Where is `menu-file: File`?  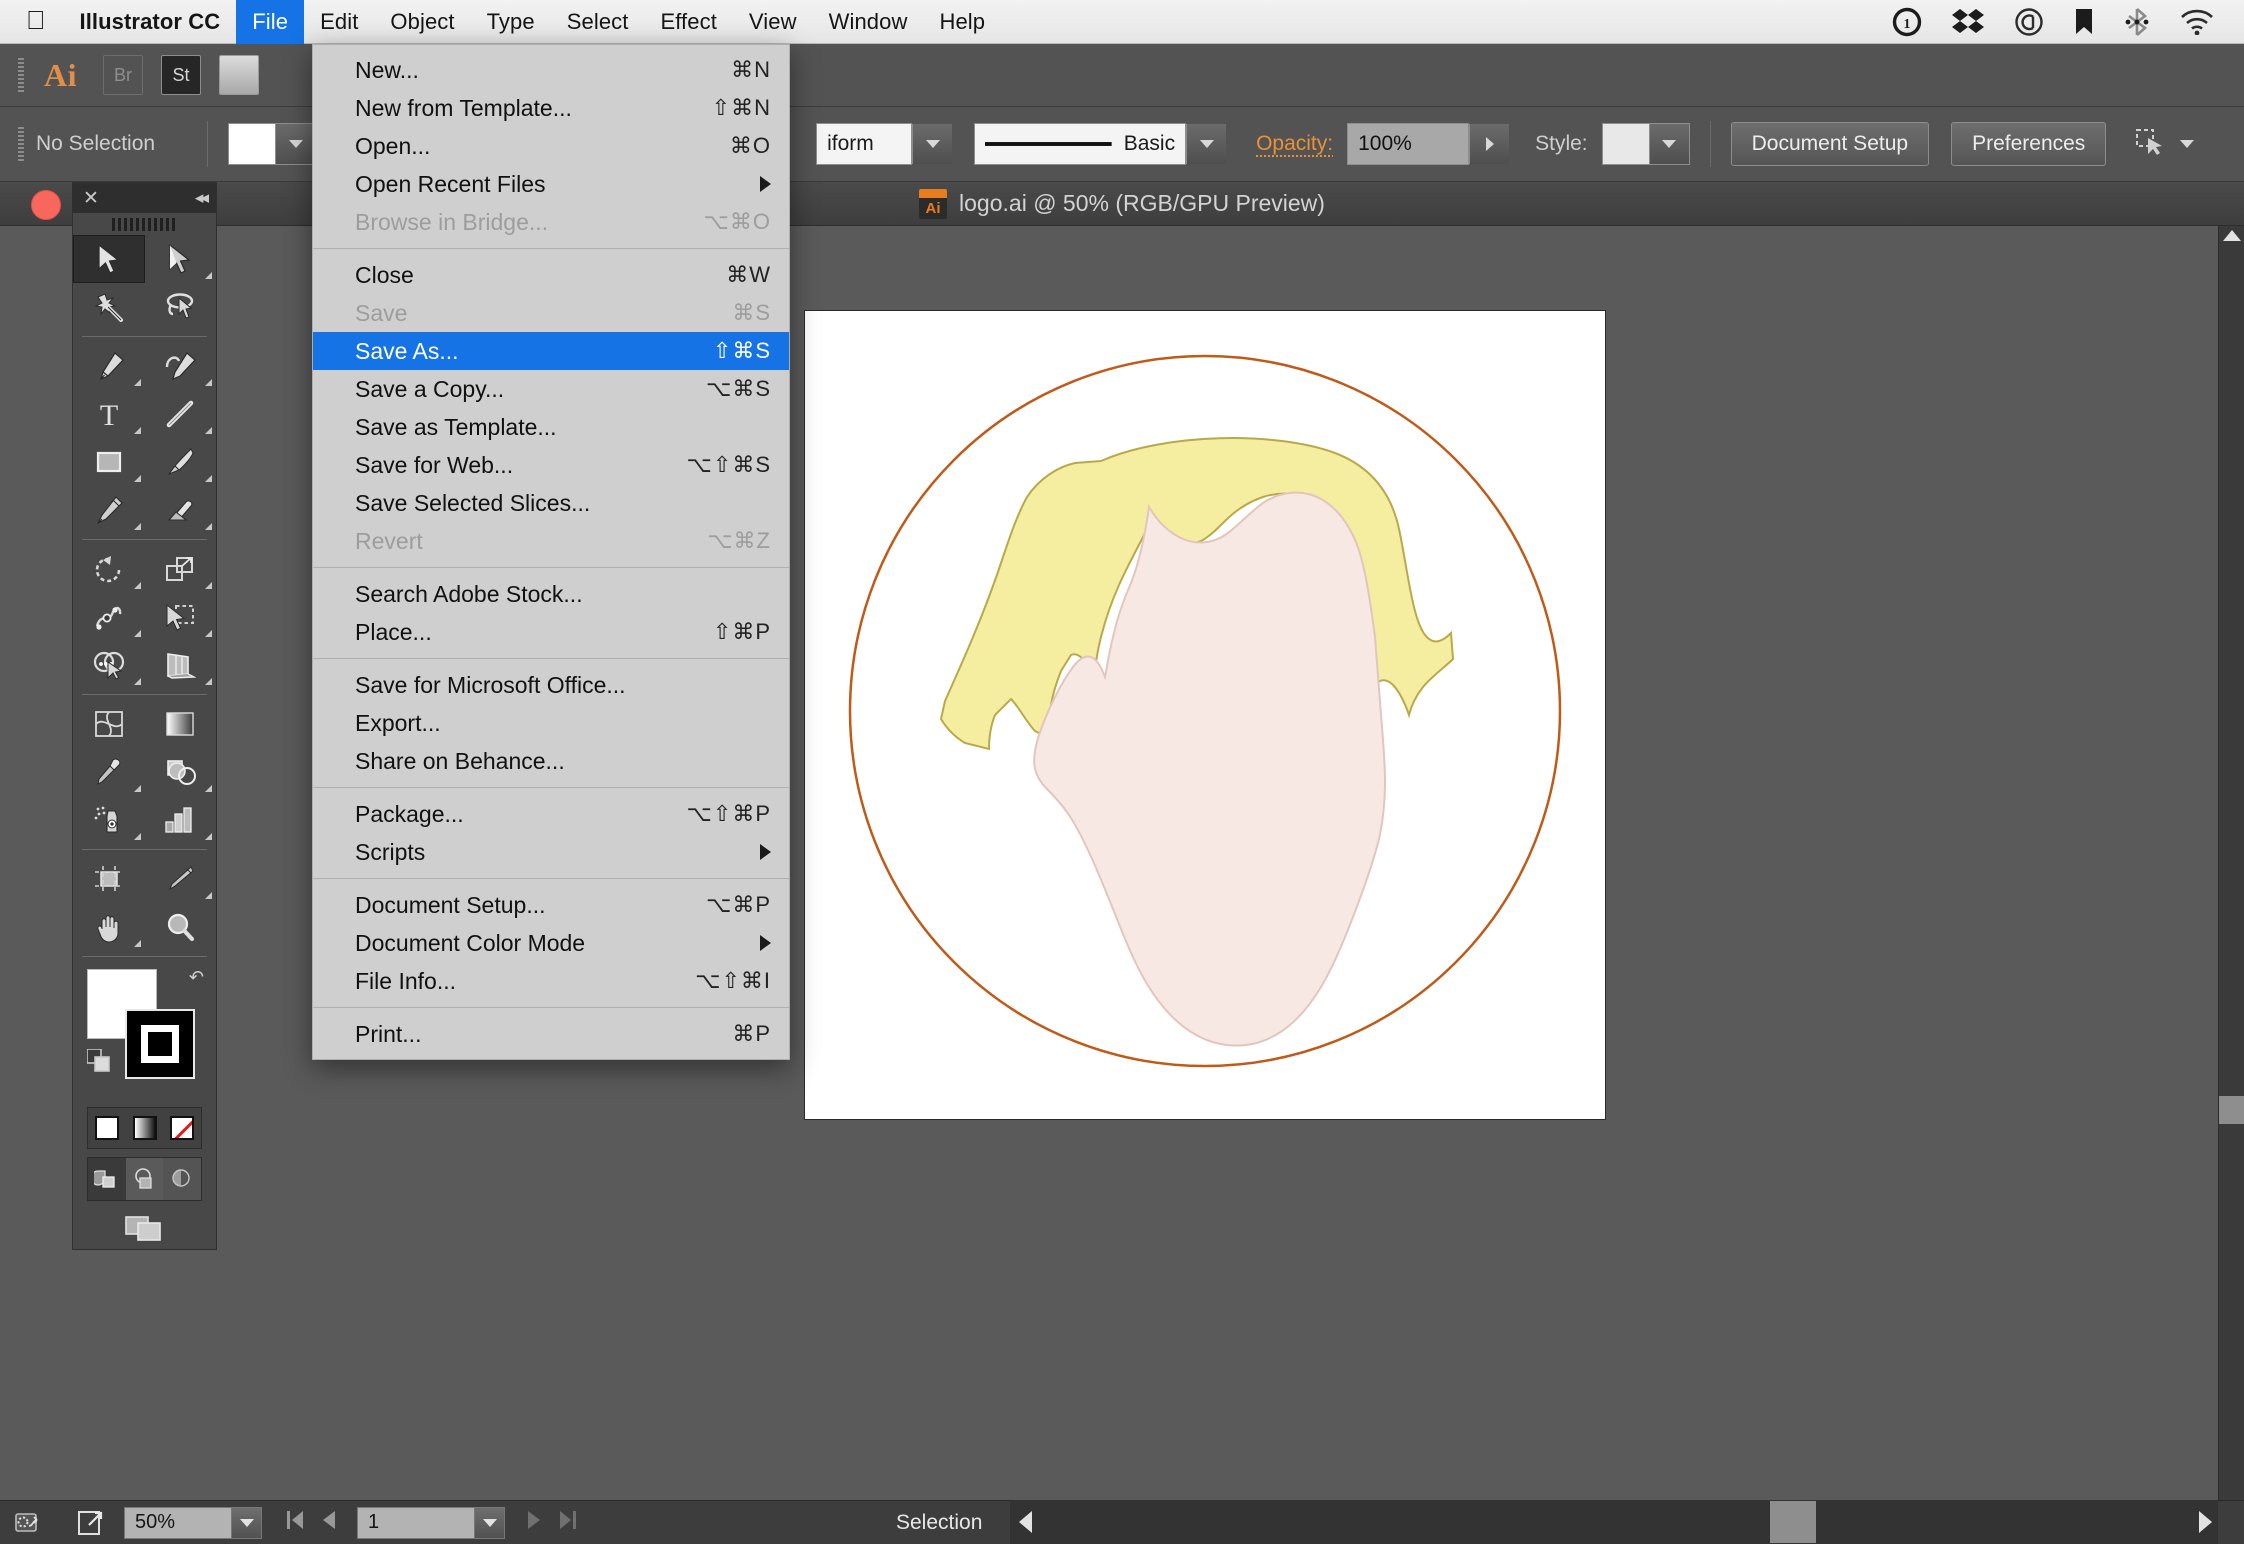
menu-file: File is located at coordinates (270, 22).